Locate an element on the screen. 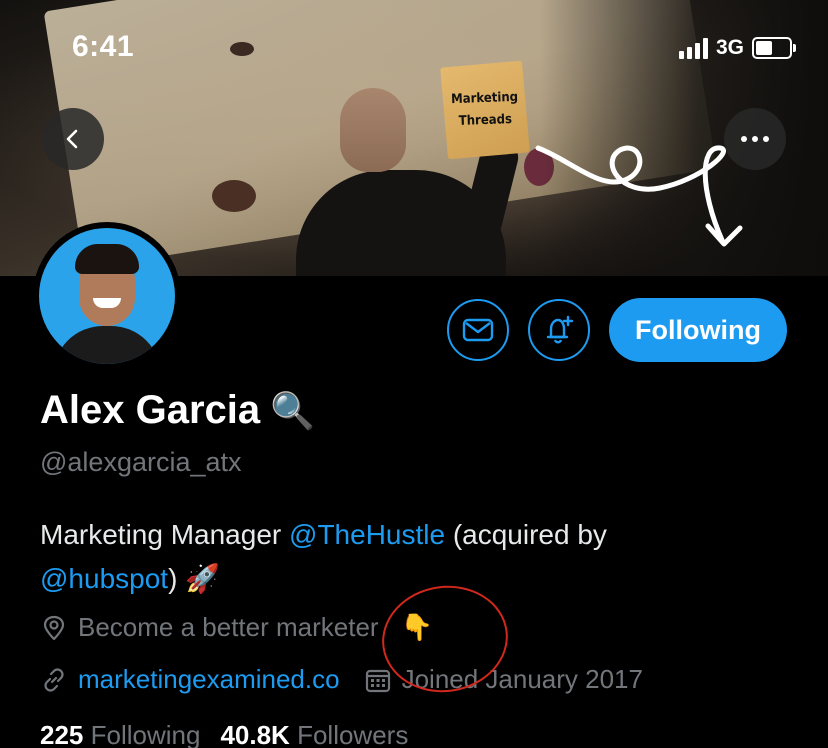  avatar-photo is located at coordinates (107, 296).